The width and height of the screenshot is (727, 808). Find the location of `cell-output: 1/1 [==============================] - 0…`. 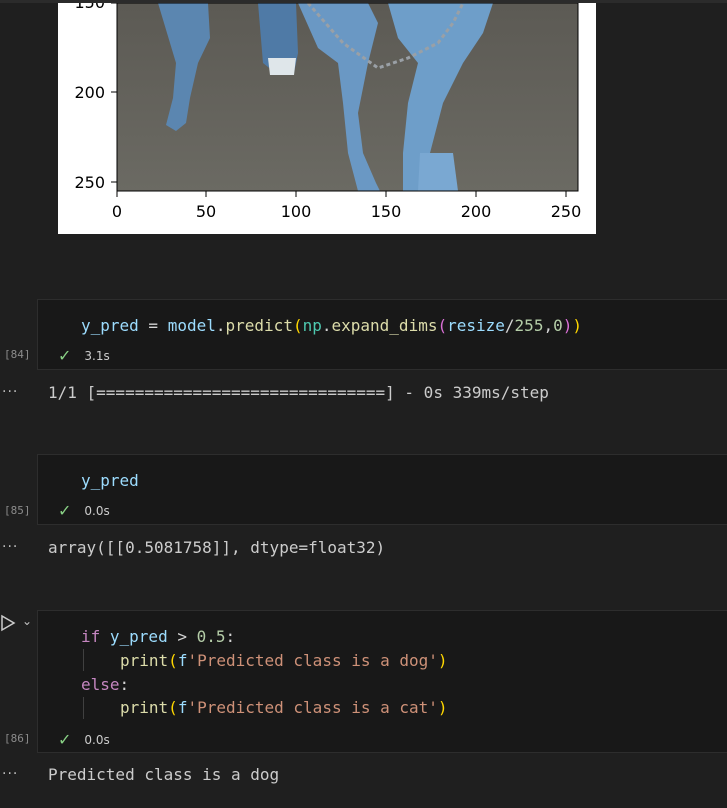

cell-output: 1/1 [==============================] - 0… is located at coordinates (298, 392).